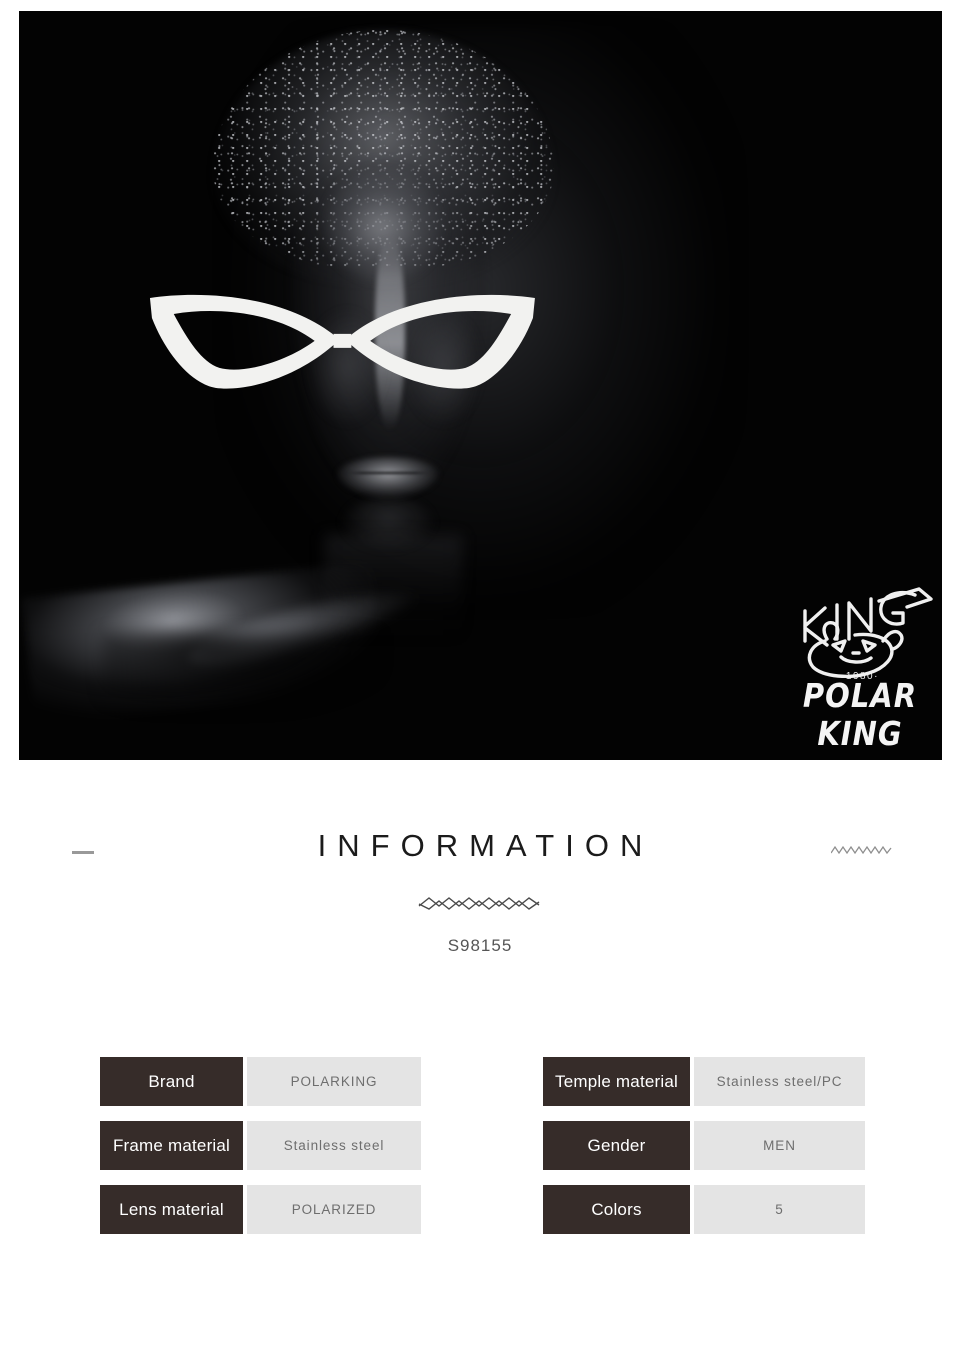 The height and width of the screenshot is (1345, 960). I want to click on table-row: Lens material POLARIZED, so click(260, 1209).